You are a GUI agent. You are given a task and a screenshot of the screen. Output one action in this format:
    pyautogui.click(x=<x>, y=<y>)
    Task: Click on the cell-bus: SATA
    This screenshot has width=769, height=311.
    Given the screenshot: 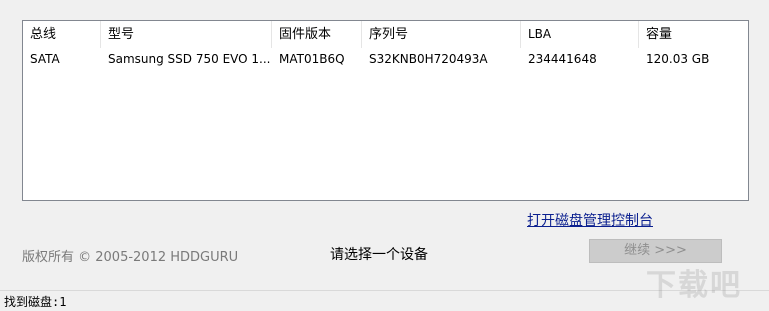 What is the action you would take?
    pyautogui.click(x=45, y=59)
    